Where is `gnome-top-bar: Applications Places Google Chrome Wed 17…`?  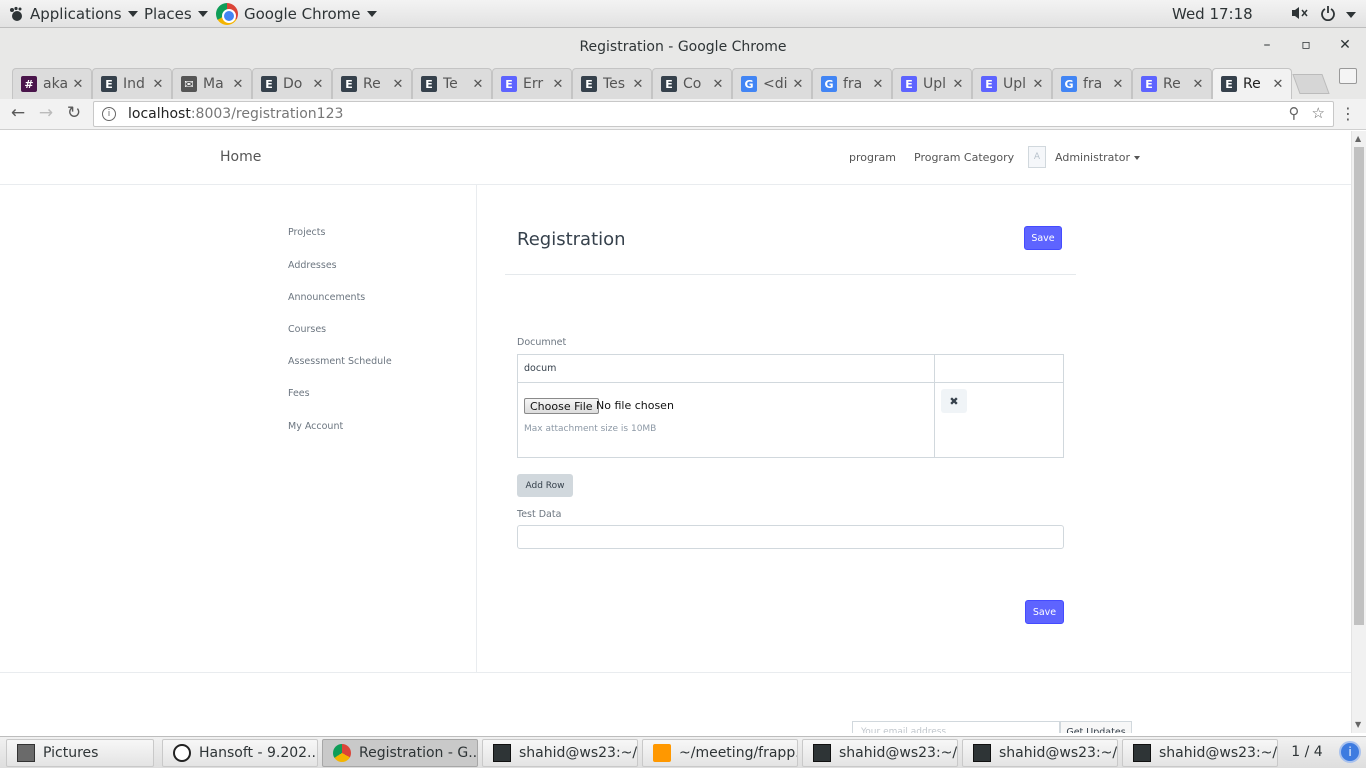 gnome-top-bar: Applications Places Google Chrome Wed 17… is located at coordinates (683, 14).